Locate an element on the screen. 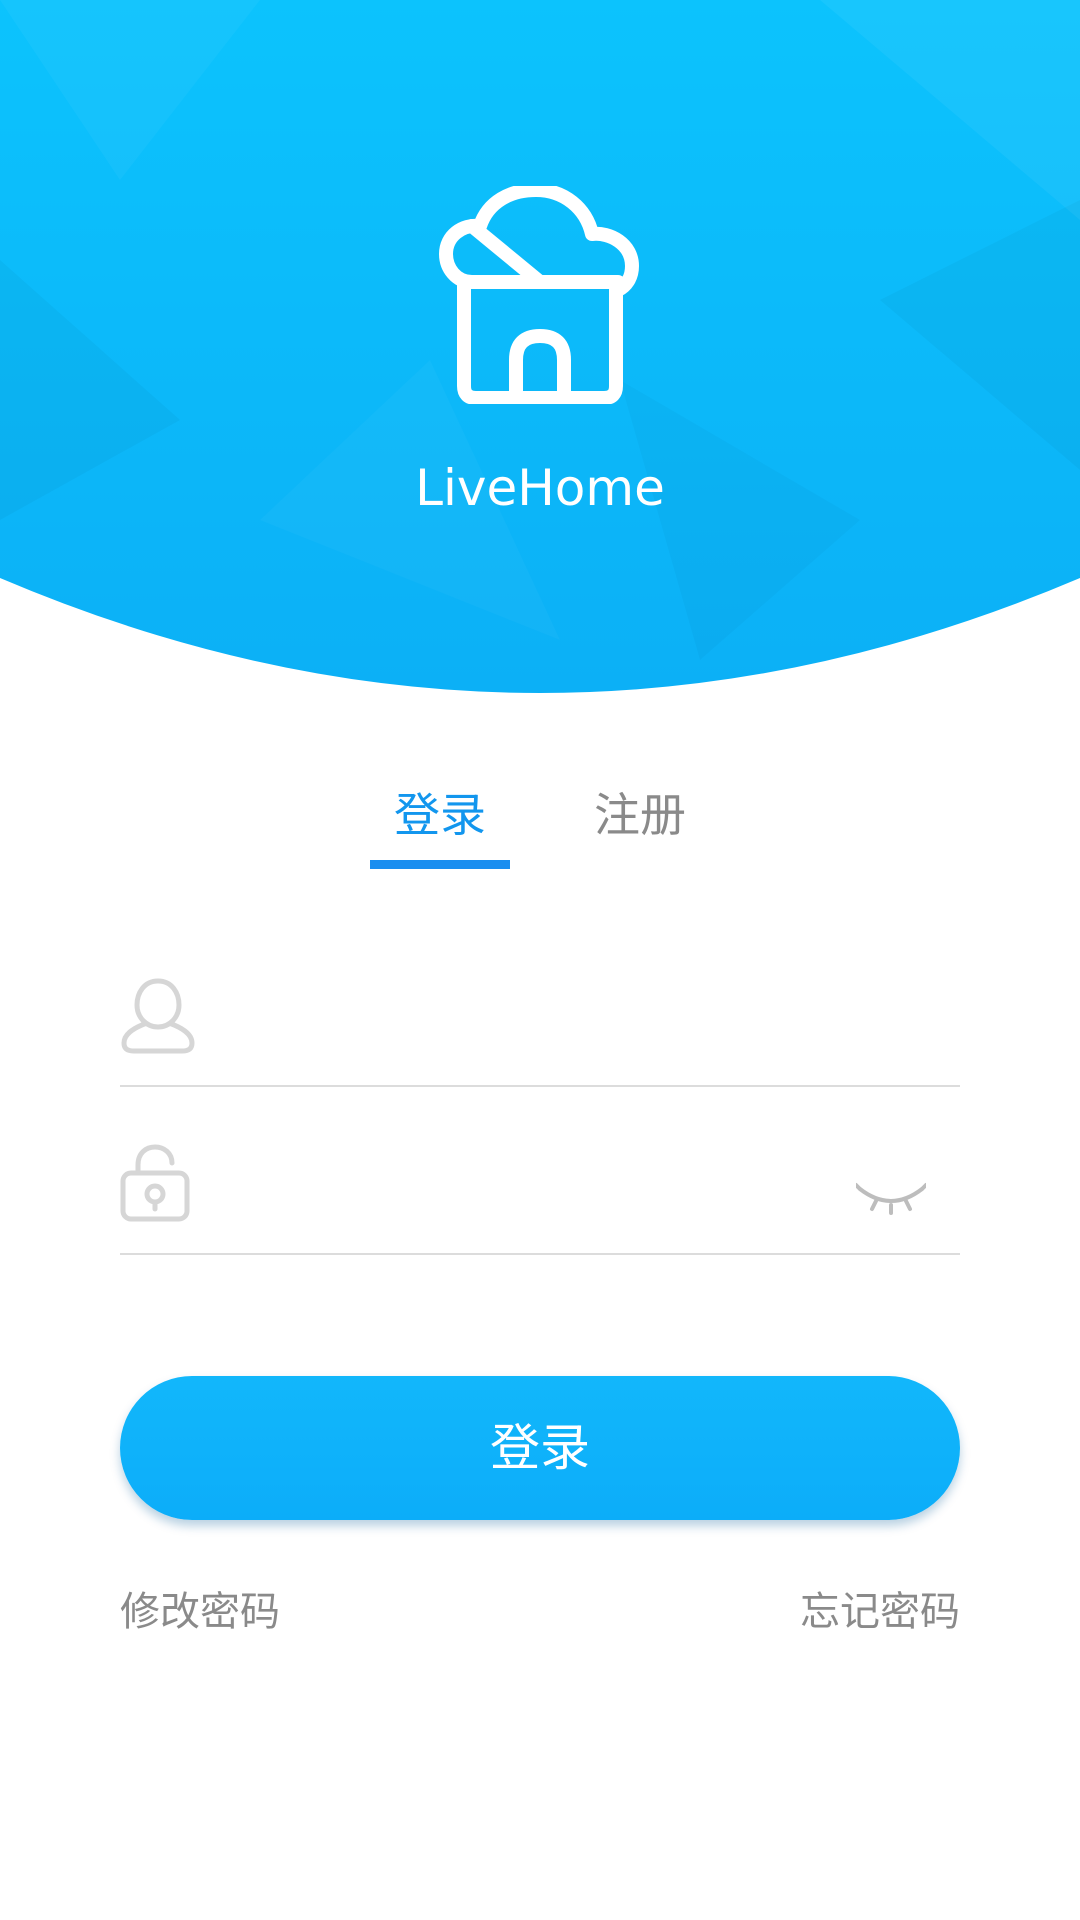  forgot-password-link: 忘记密码 is located at coordinates (880, 1612).